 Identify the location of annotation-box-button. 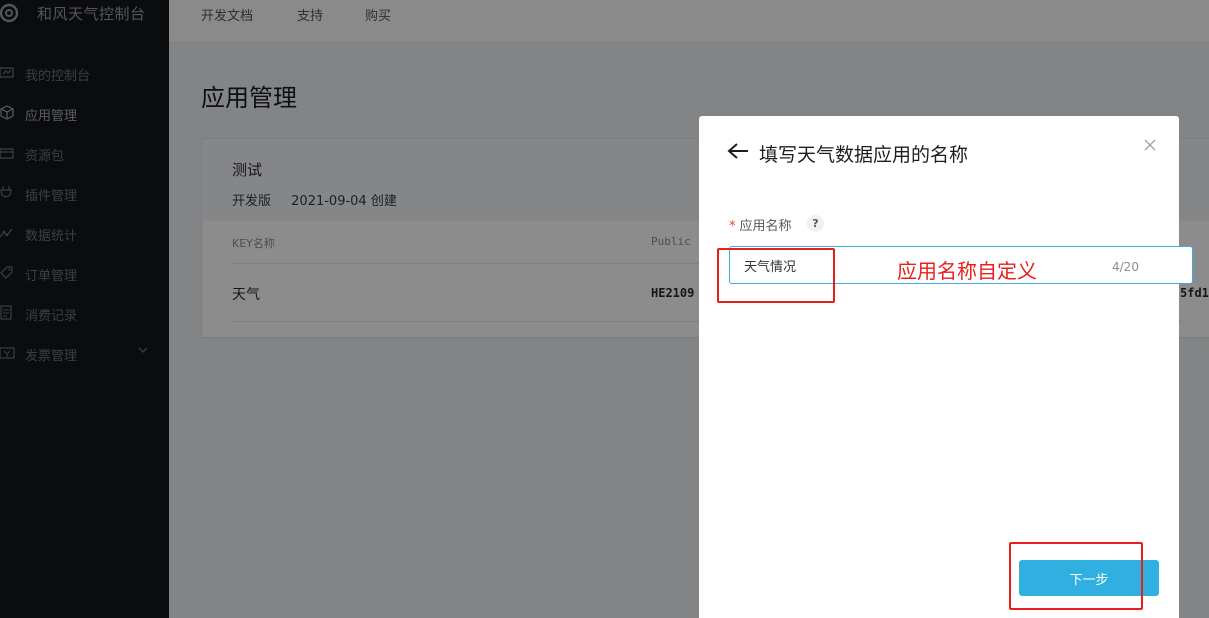
(1076, 576).